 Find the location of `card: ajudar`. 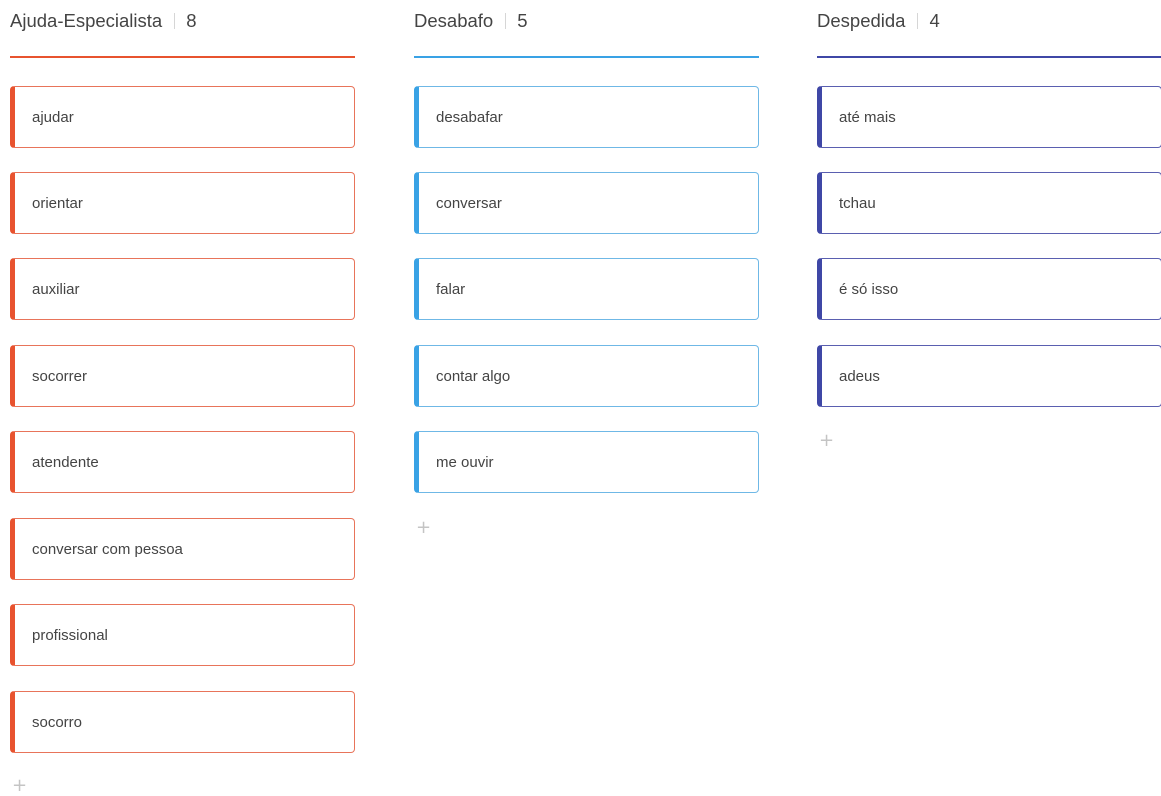

card: ajudar is located at coordinates (182, 117).